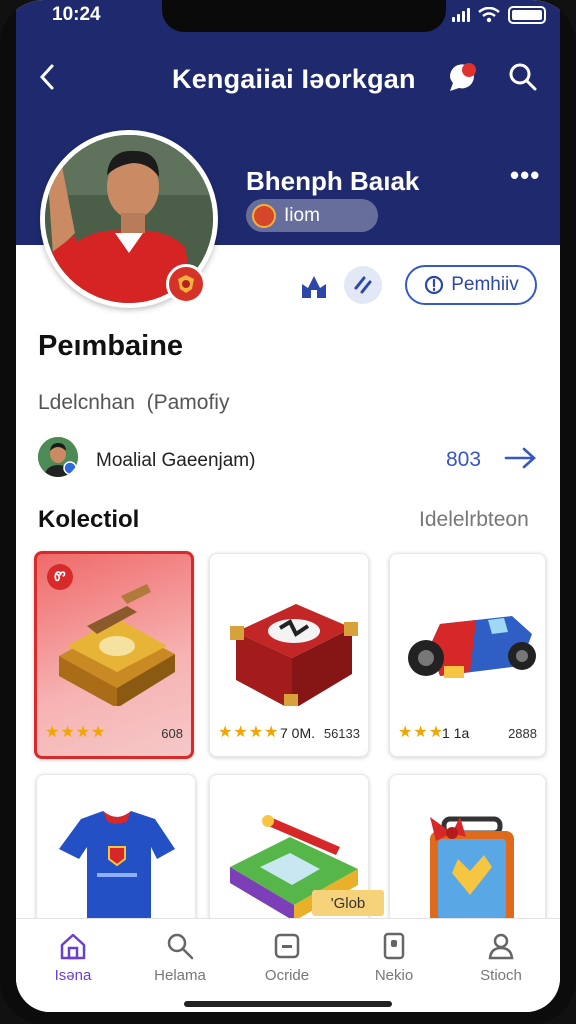  I want to click on tab-label: Ocride, so click(287, 975).